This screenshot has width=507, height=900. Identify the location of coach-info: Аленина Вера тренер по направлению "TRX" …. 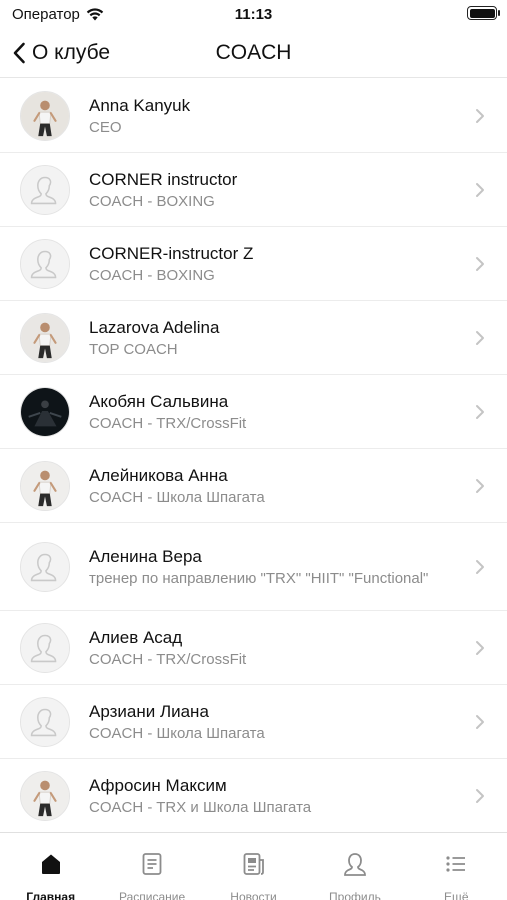
(286, 567).